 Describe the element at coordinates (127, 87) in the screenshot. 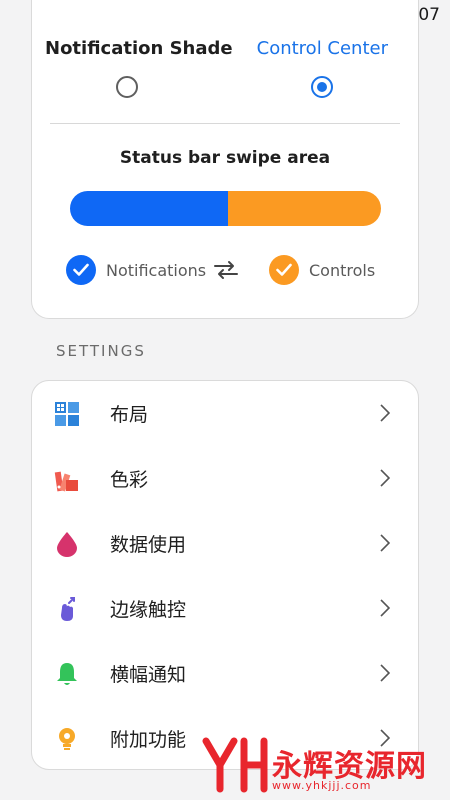

I see `notification-shade-radio` at that location.